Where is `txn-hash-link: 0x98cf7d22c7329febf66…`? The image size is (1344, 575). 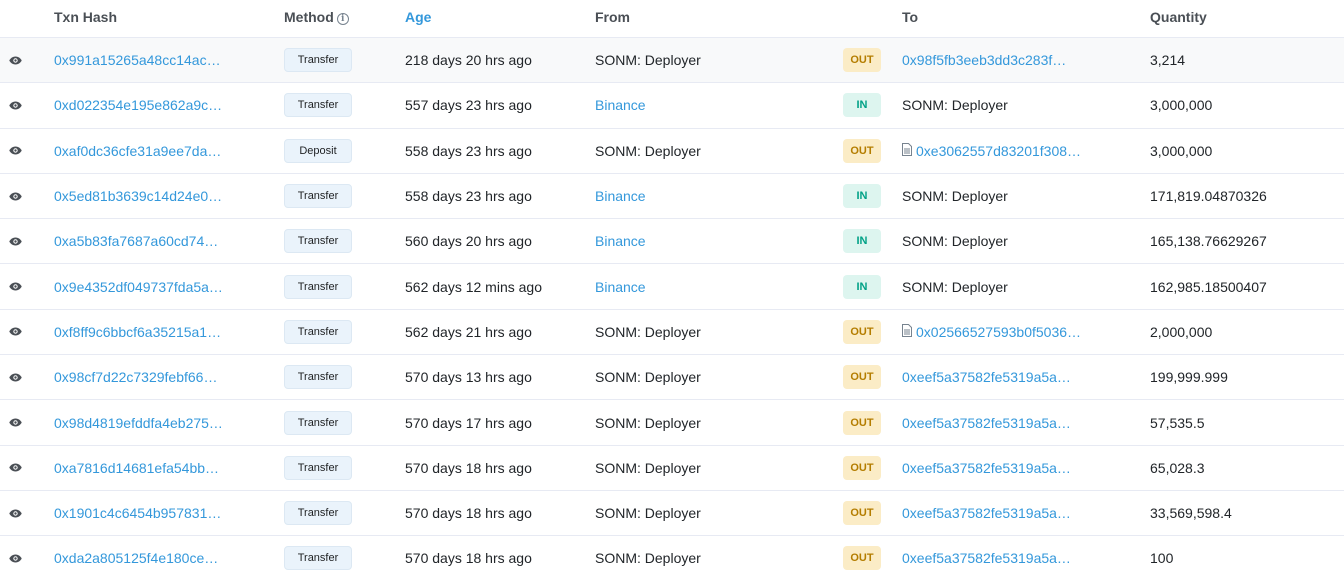 txn-hash-link: 0x98cf7d22c7329febf66… is located at coordinates (135, 377).